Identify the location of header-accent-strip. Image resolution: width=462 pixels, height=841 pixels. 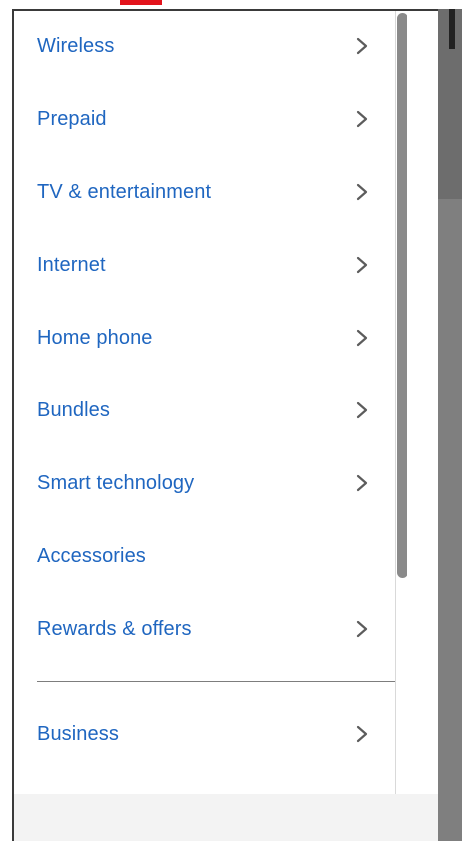
(141, 2).